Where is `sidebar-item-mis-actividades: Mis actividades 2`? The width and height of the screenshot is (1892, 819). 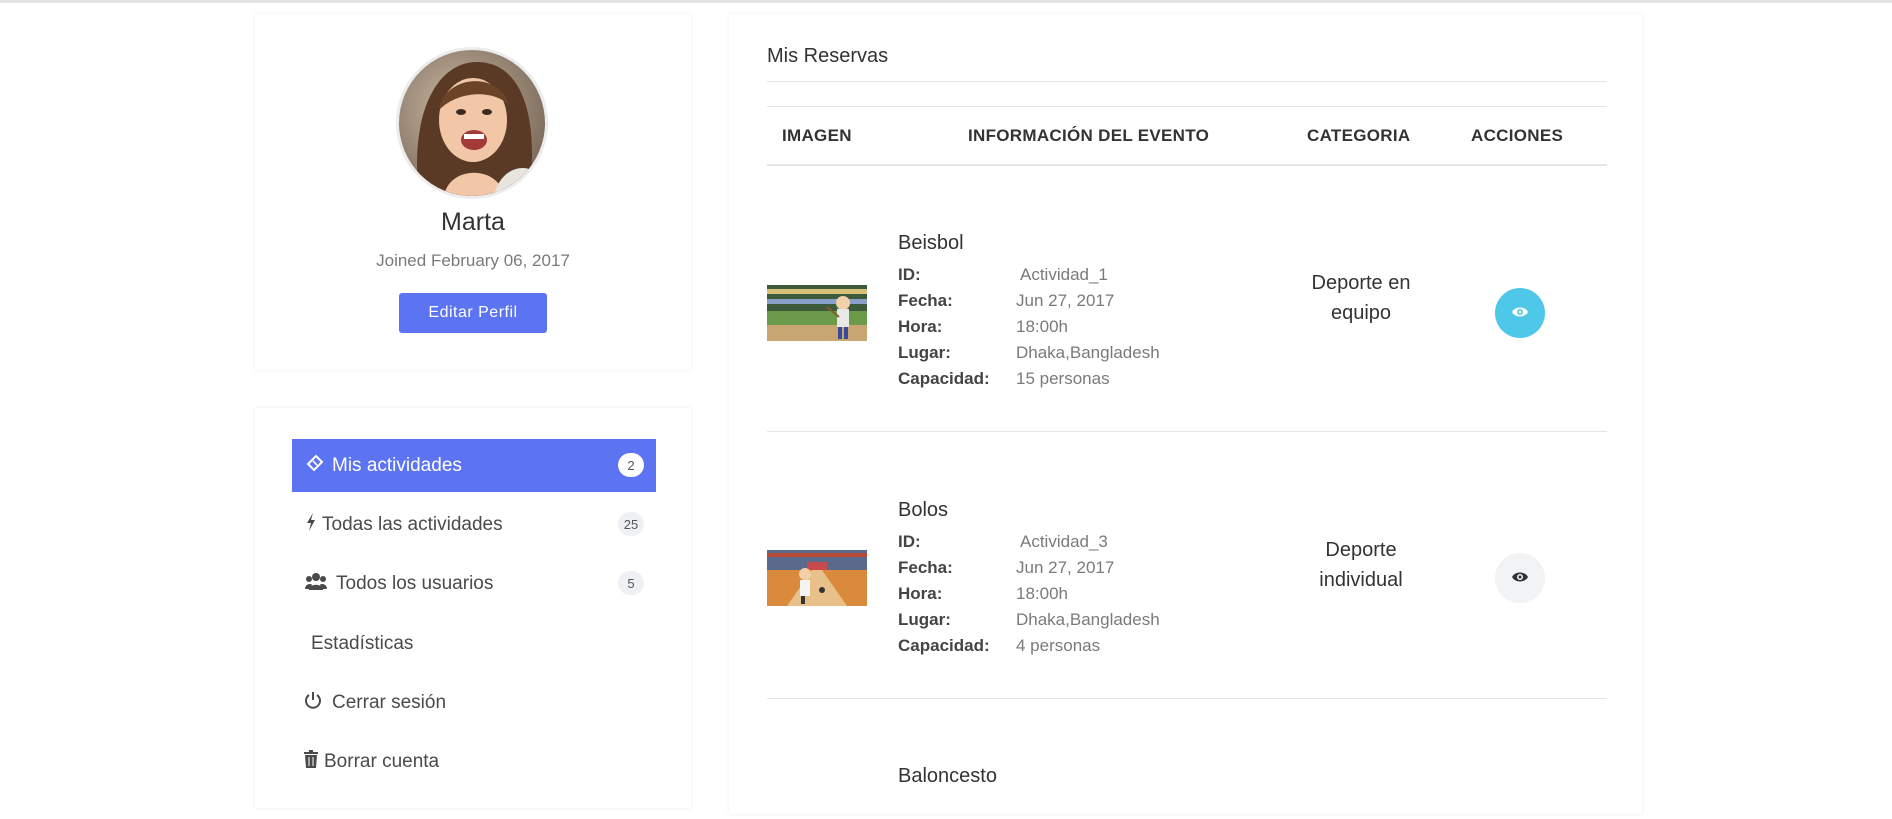
sidebar-item-mis-actividades: Mis actividades 2 is located at coordinates (474, 465).